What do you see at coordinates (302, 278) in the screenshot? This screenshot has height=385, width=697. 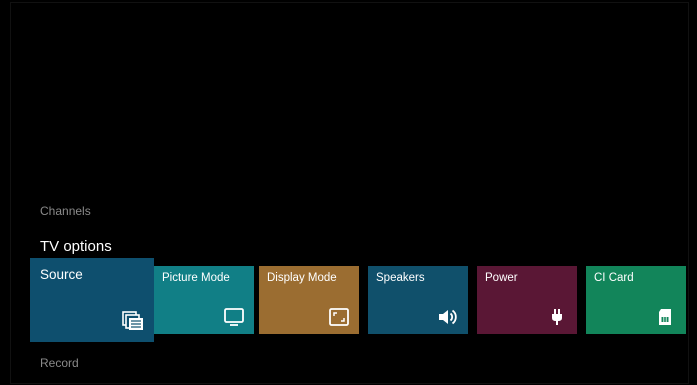 I see `tile-label: Display Mode` at bounding box center [302, 278].